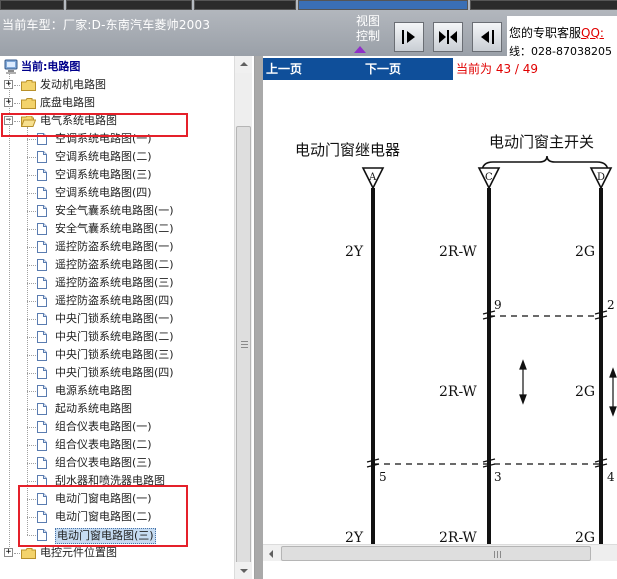  I want to click on tree-item-label: 遥控防盗系统电路图(三), so click(114, 282).